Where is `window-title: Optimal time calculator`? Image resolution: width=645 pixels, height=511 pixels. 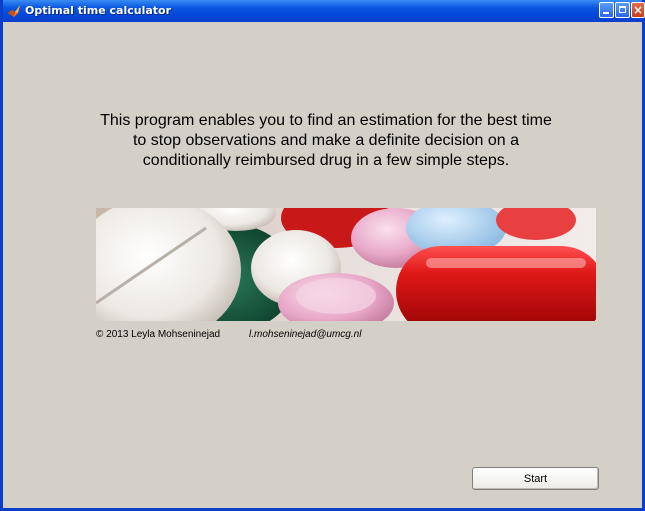
window-title: Optimal time calculator is located at coordinates (98, 10).